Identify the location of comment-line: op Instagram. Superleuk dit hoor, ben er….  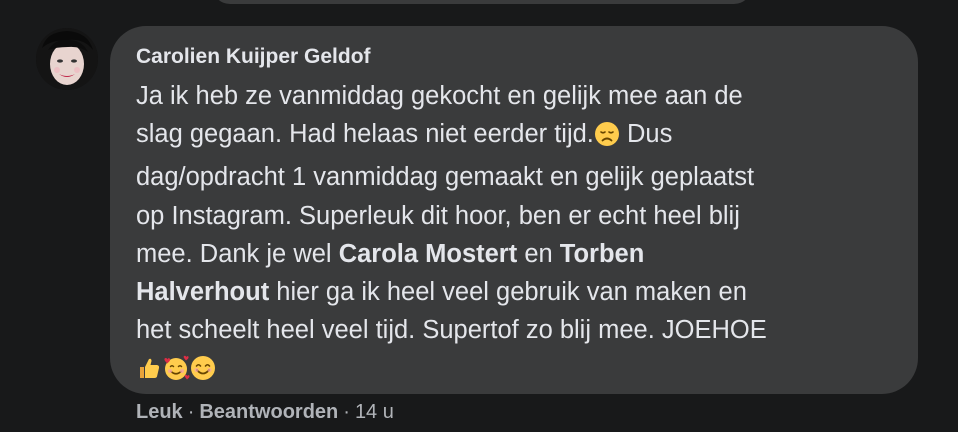
(438, 215).